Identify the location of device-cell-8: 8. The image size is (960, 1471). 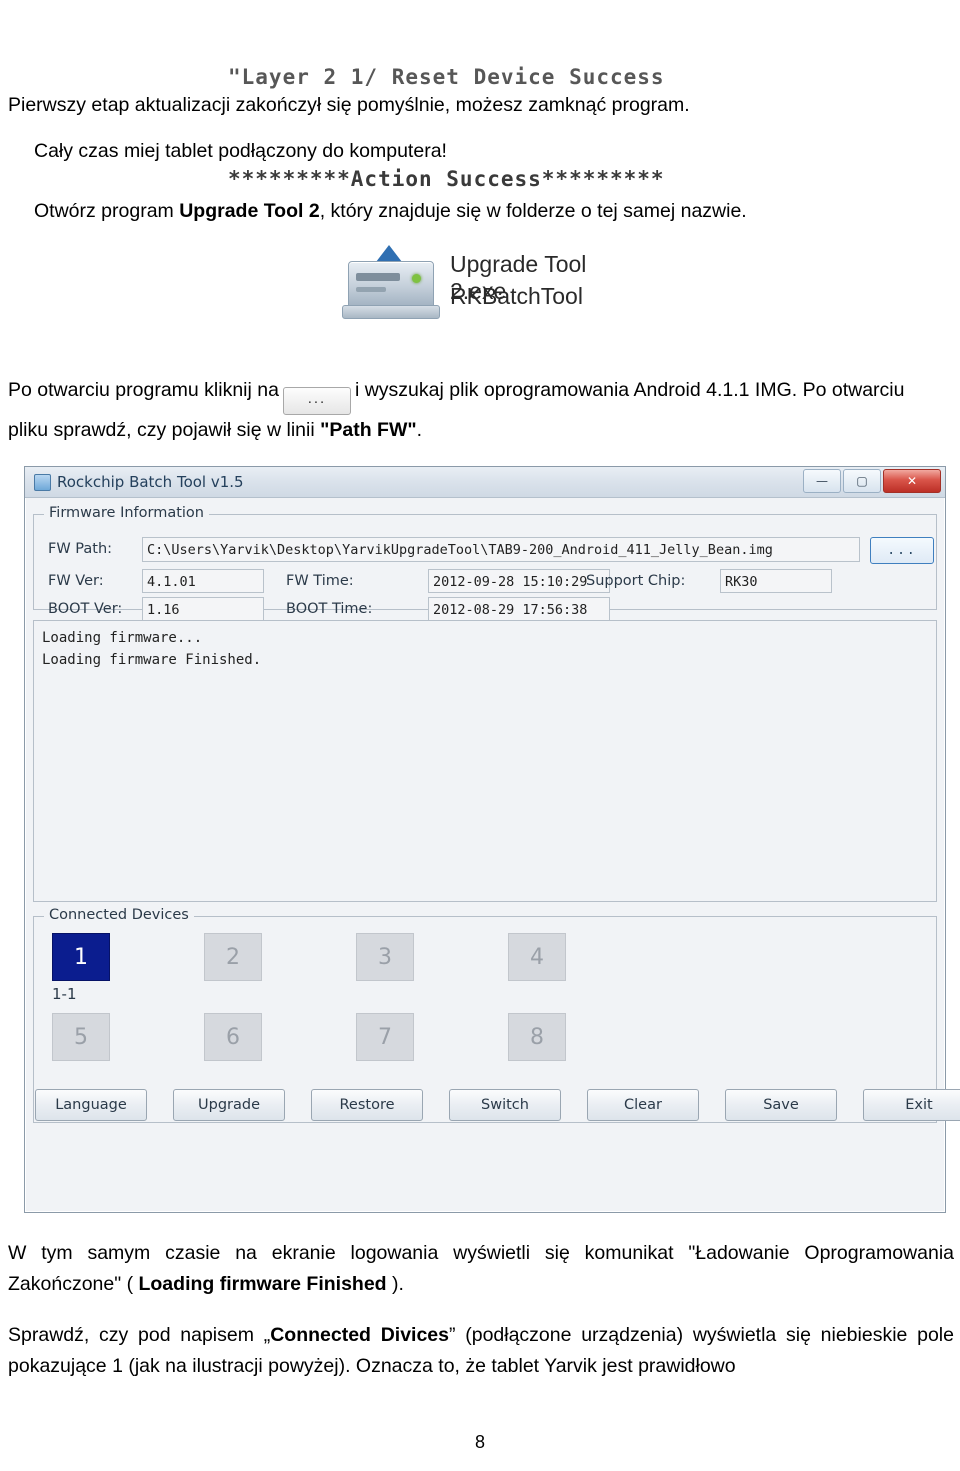
(537, 1037).